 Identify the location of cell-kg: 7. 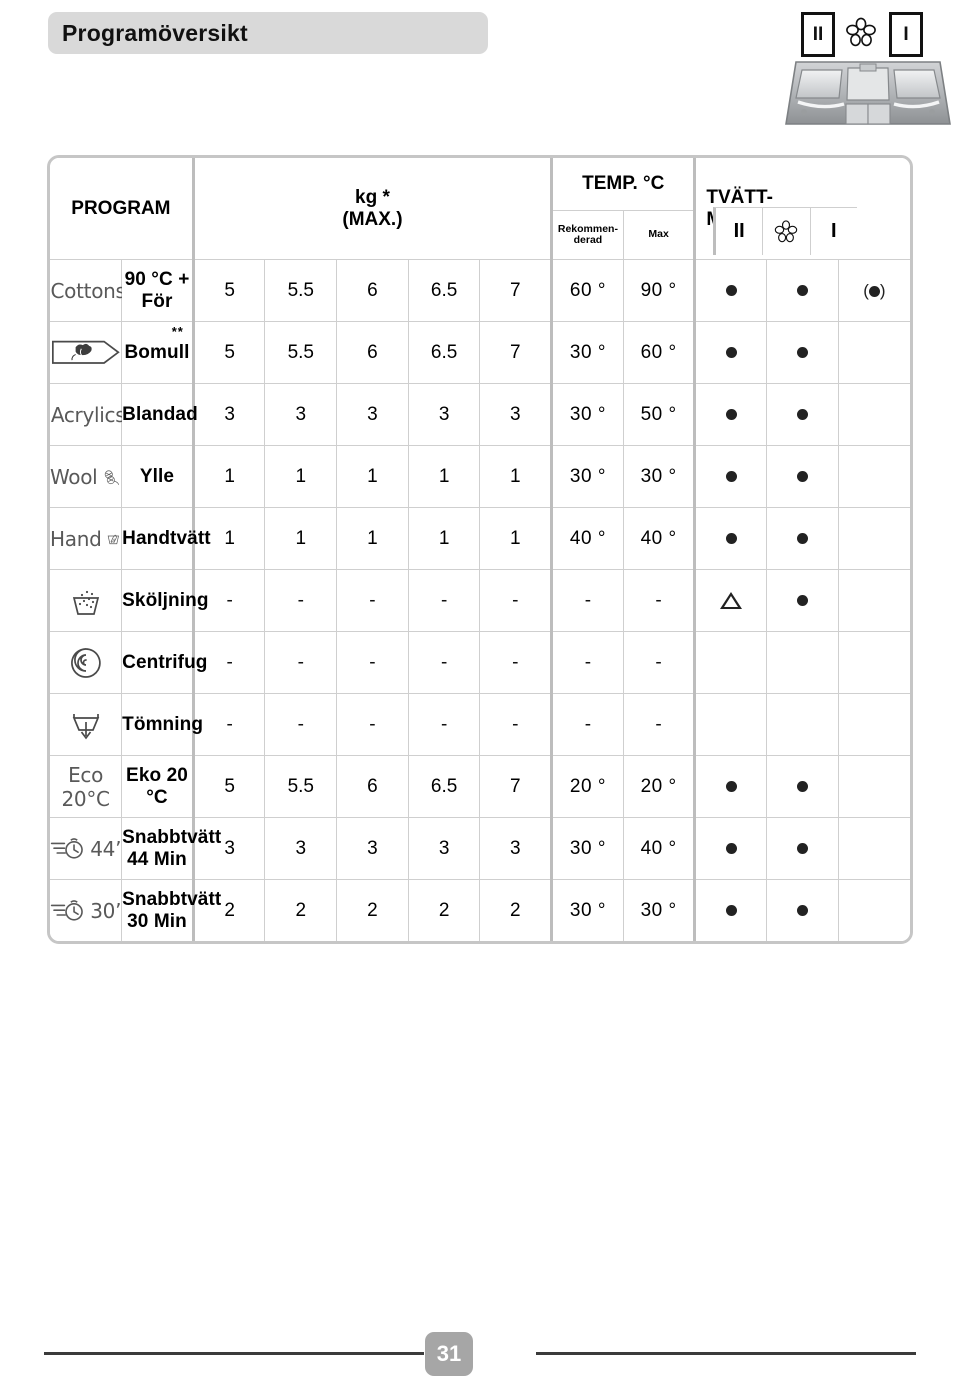
(516, 290).